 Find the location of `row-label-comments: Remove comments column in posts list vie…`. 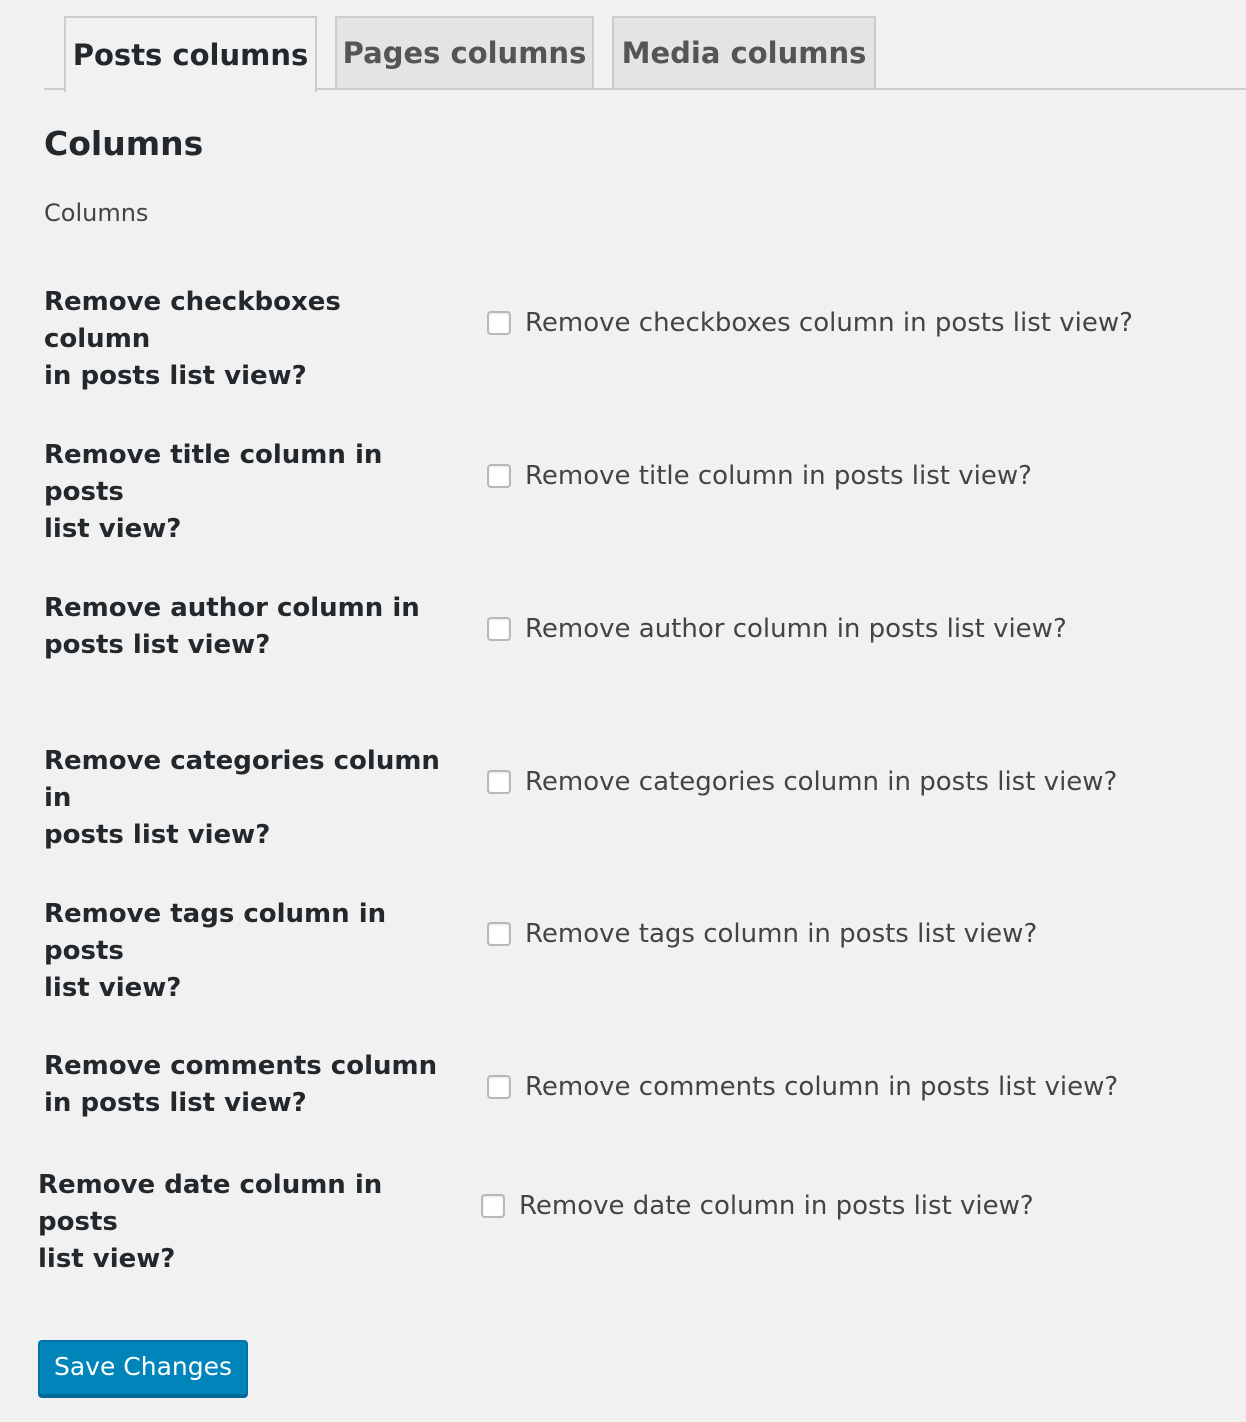

row-label-comments: Remove comments column in posts list vie… is located at coordinates (244, 1085).